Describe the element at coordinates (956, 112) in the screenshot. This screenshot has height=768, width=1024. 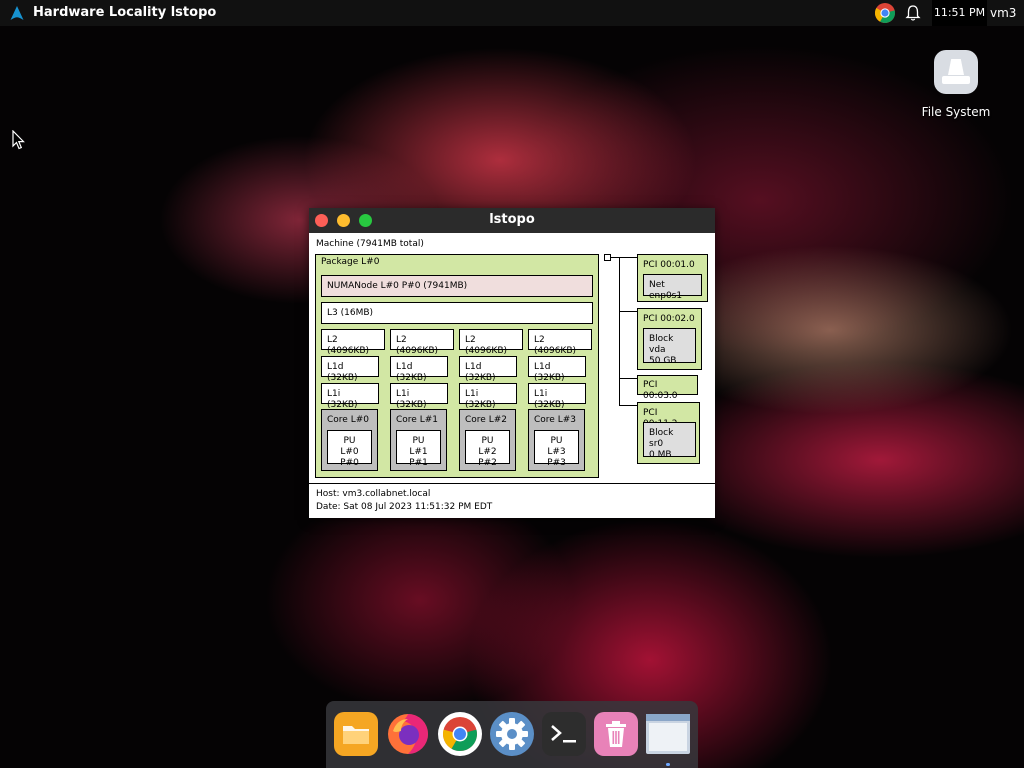
I see `file-system-label: File System` at that location.